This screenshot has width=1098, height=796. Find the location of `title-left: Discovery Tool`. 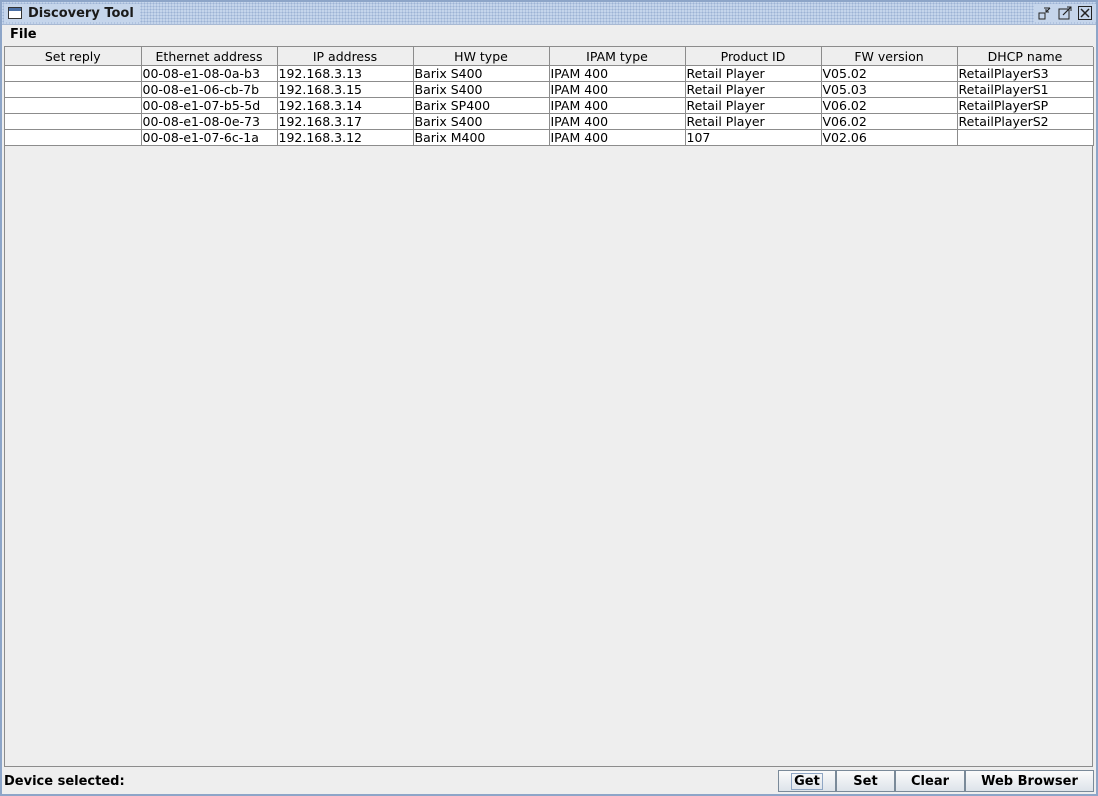

title-left: Discovery Tool is located at coordinates (72, 13).